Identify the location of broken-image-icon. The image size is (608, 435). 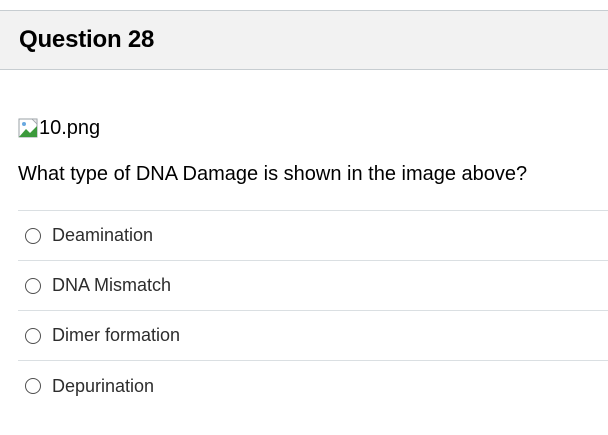
(28, 128).